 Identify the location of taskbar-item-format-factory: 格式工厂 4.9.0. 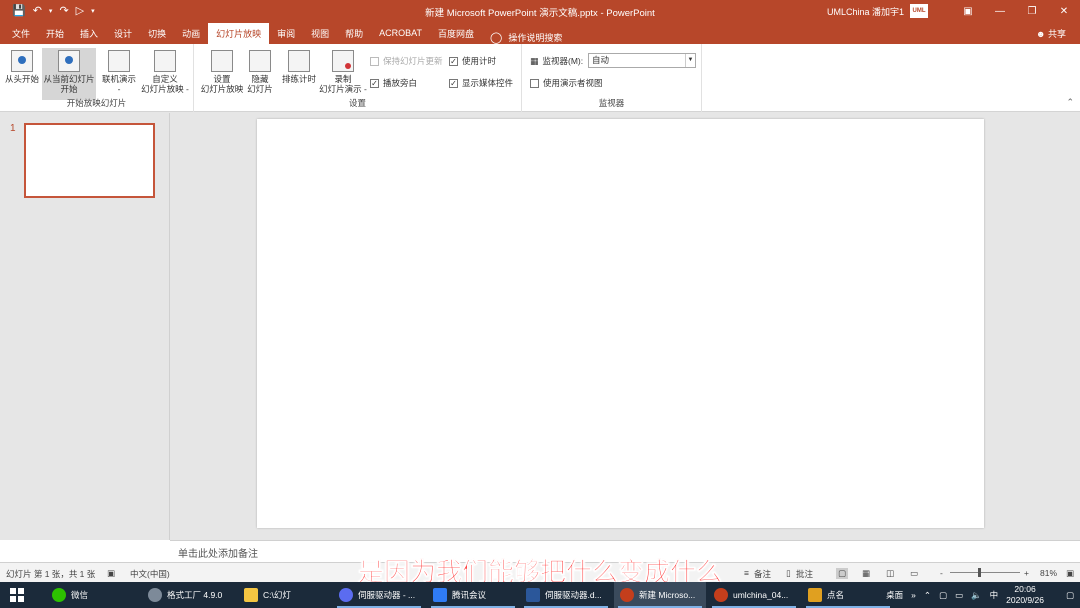
(188, 595).